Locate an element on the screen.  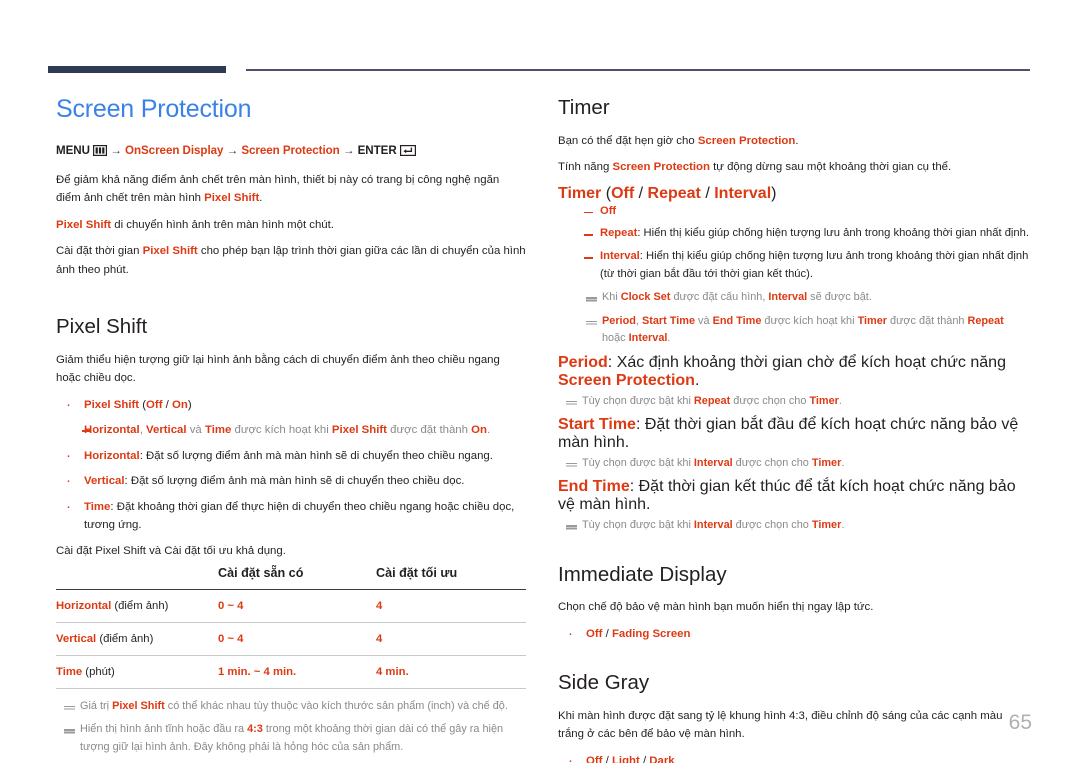
table-header-cell-2: Cài đặt tối ưu is located at coordinates (417, 573).